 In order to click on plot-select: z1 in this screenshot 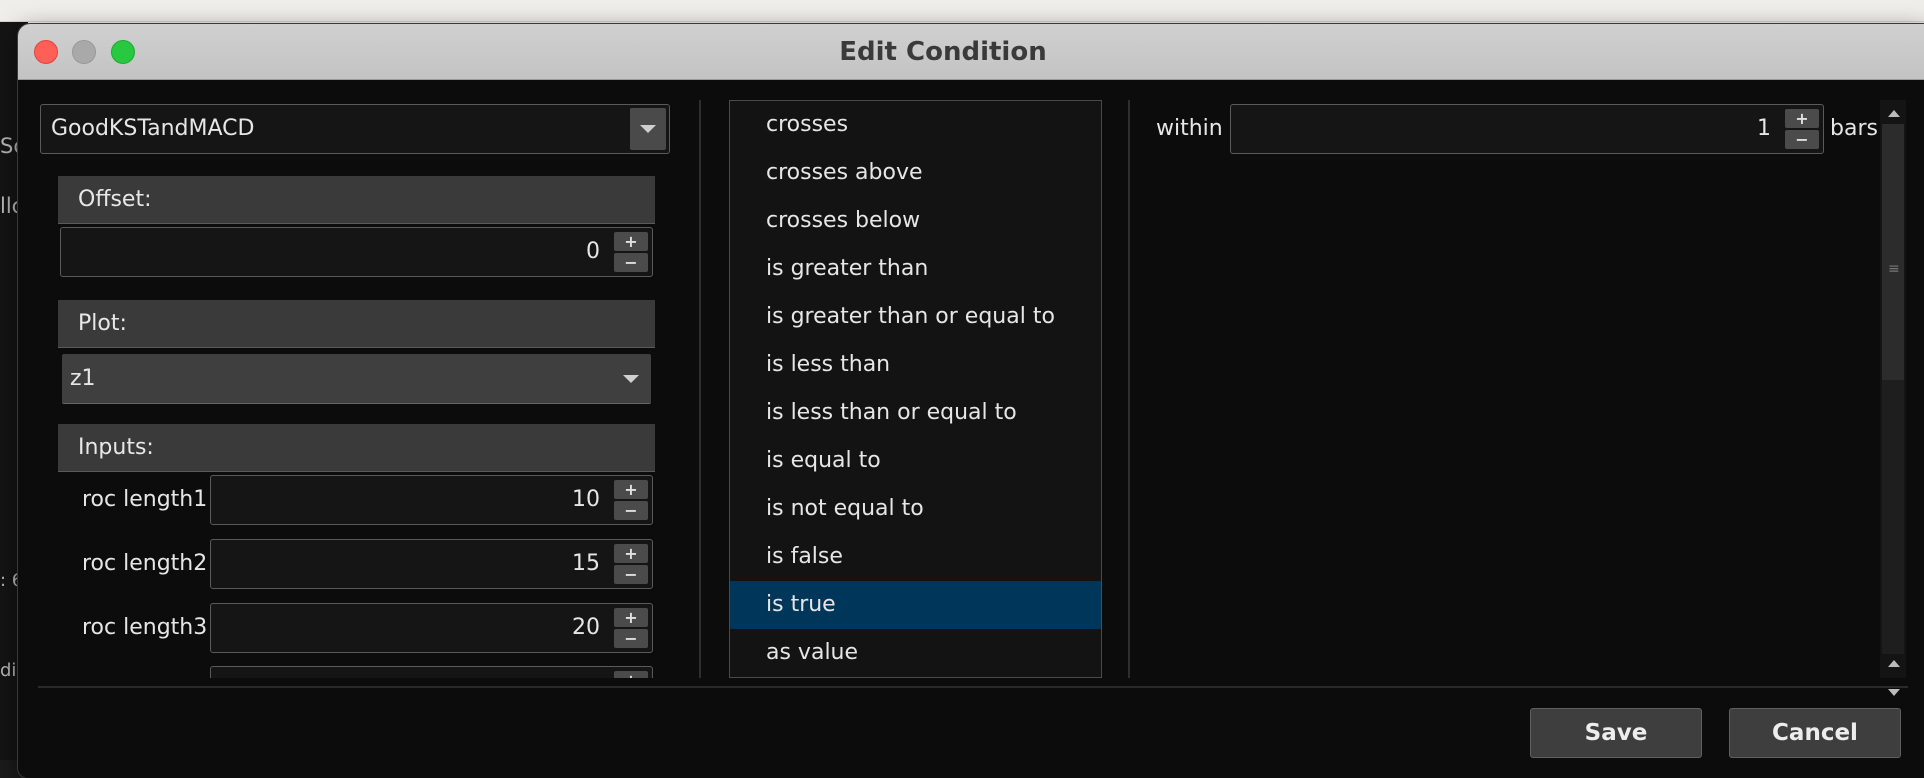, I will do `click(356, 379)`.